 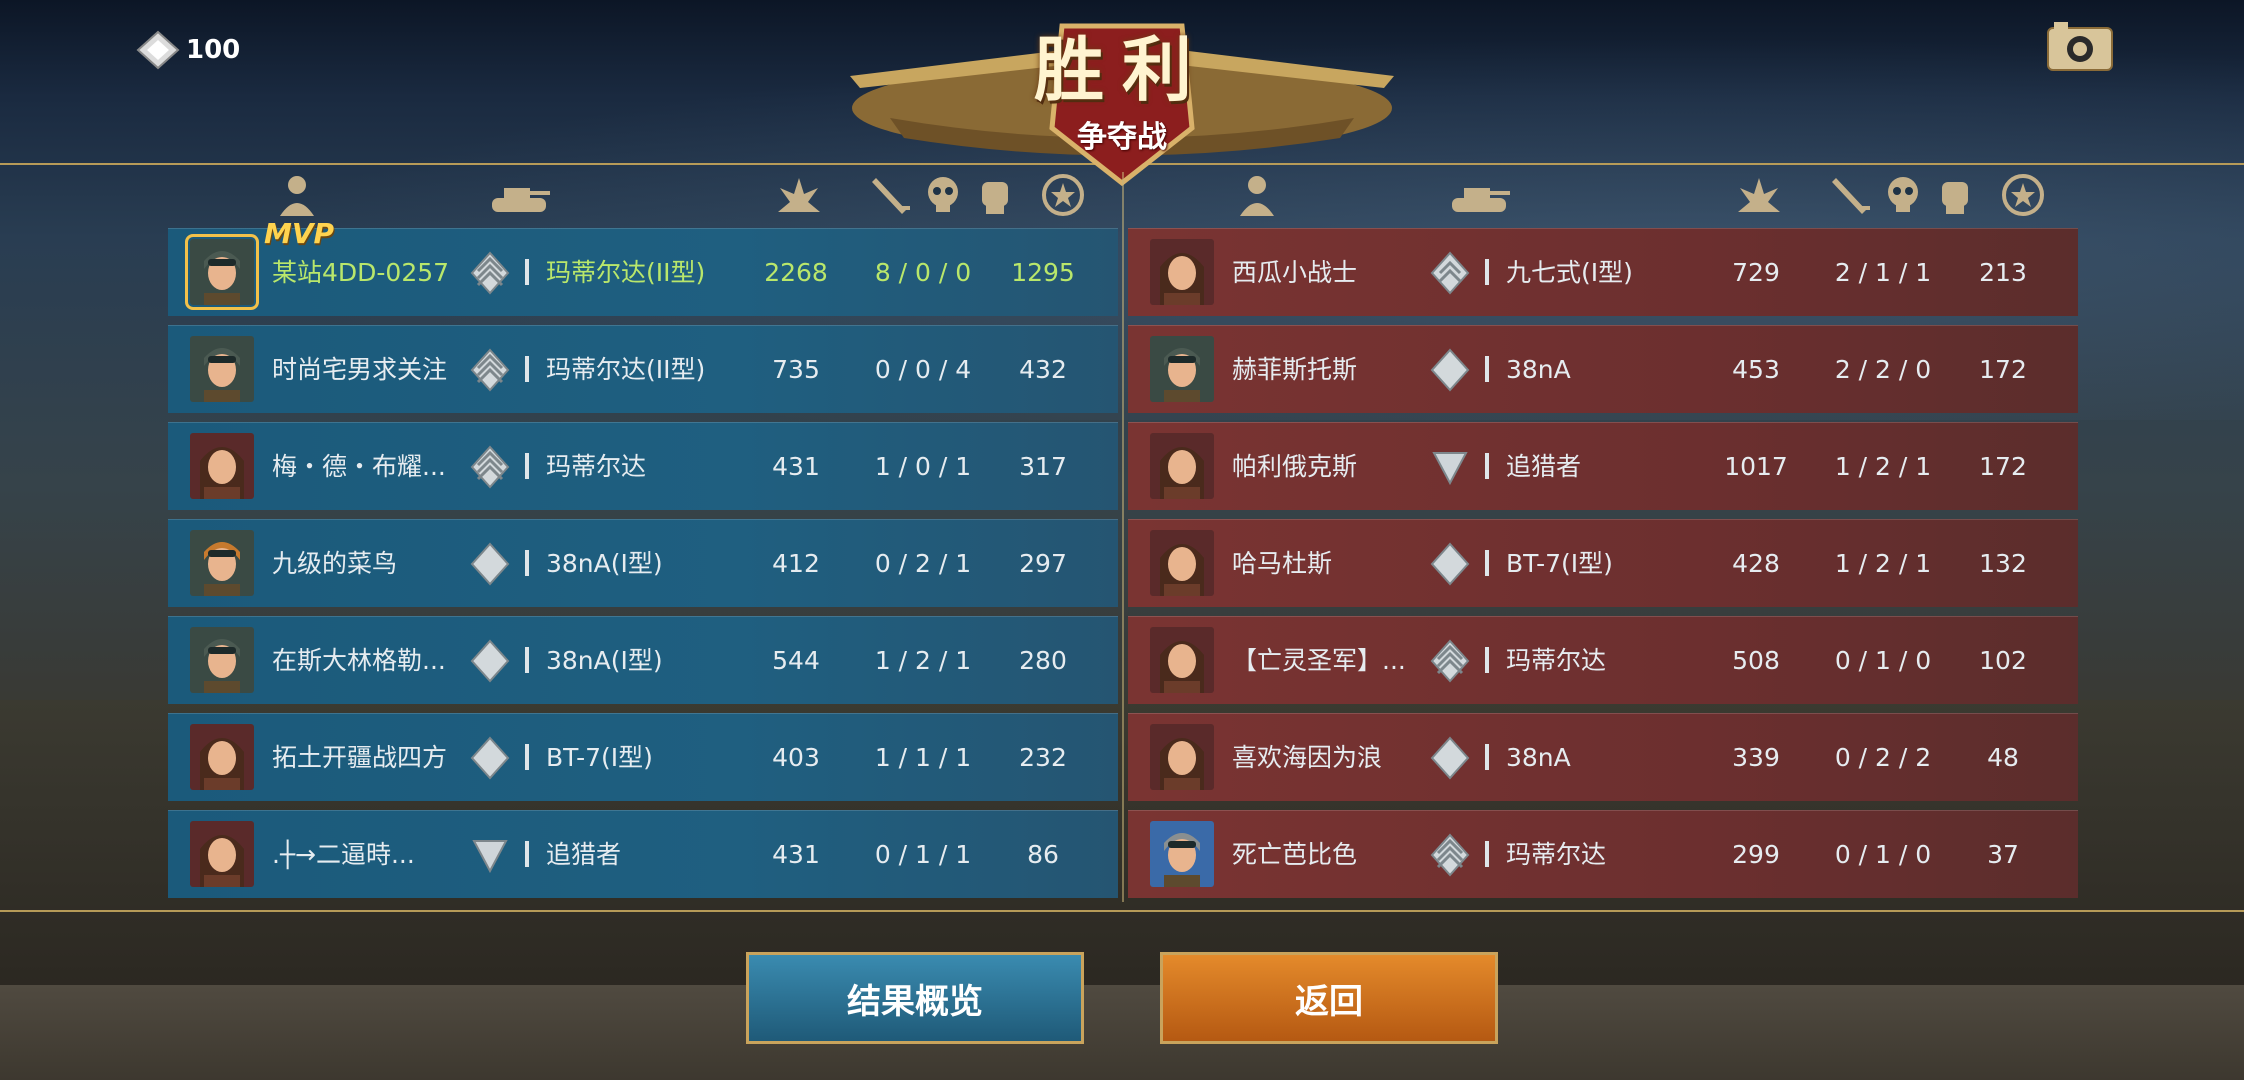 I want to click on mode-subtitle: 争夺战, so click(x=1122, y=137).